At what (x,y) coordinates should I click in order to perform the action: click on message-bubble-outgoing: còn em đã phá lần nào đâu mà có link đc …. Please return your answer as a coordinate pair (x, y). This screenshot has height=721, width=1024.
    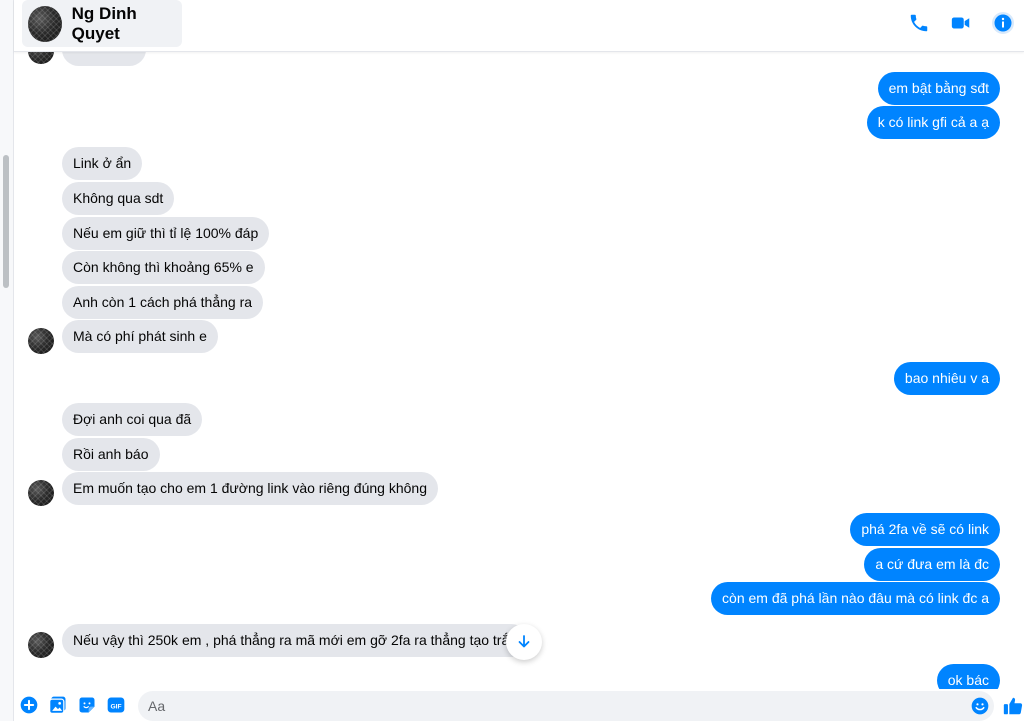
    Looking at the image, I should click on (855, 598).